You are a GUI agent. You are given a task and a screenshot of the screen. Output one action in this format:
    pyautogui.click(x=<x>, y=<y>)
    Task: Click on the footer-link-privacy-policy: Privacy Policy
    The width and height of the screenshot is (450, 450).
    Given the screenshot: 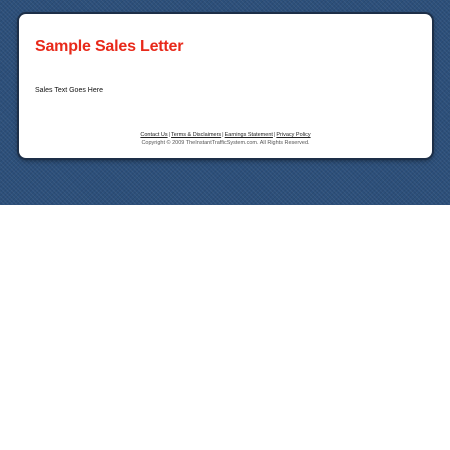 What is the action you would take?
    pyautogui.click(x=293, y=135)
    